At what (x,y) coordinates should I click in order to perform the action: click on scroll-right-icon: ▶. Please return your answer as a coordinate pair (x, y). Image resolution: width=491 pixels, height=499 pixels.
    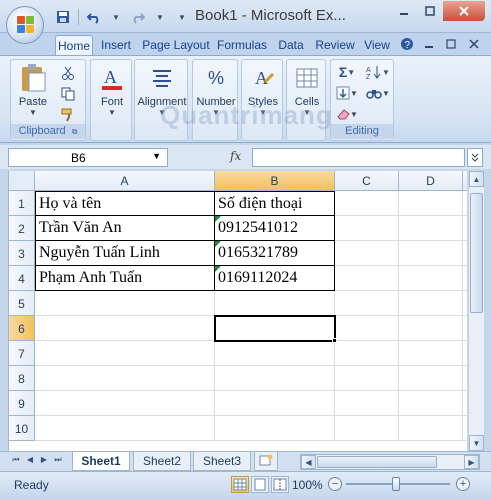
    Looking at the image, I should click on (471, 462).